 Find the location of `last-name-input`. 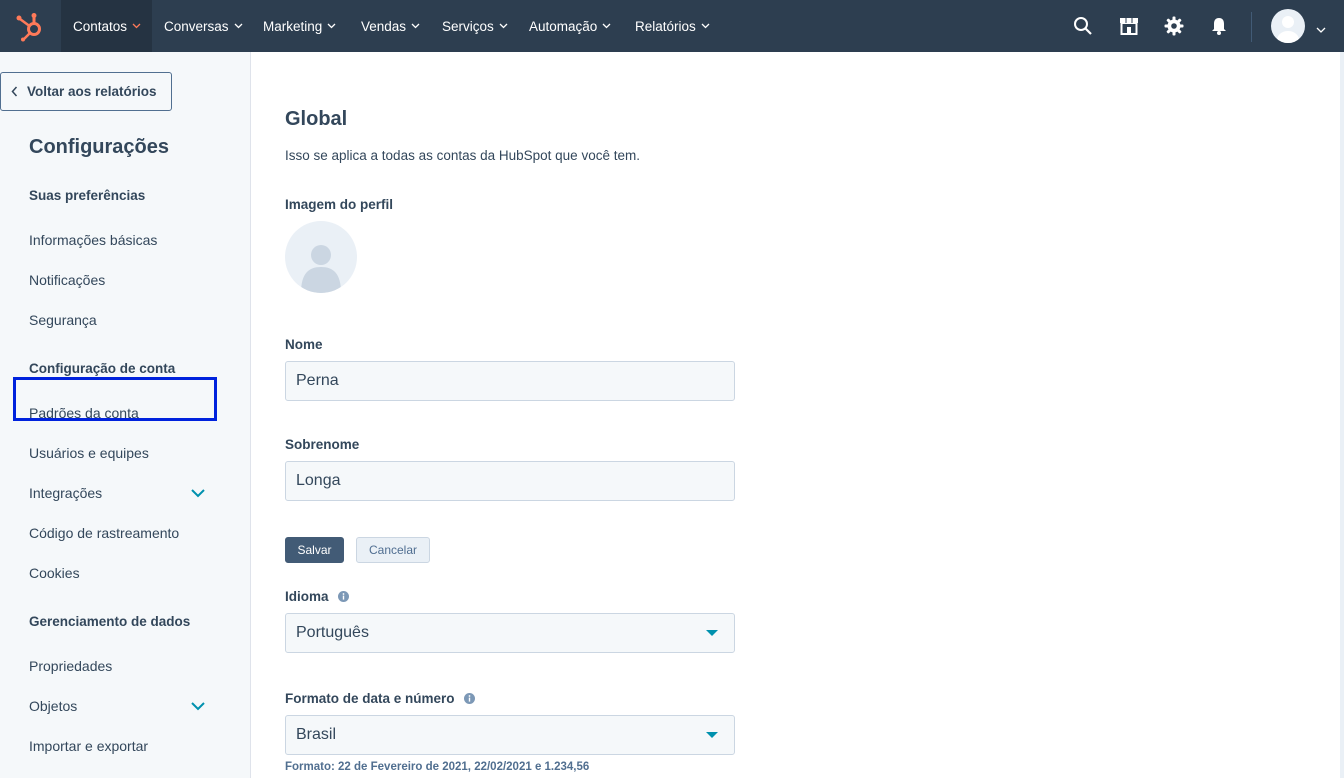

last-name-input is located at coordinates (510, 481).